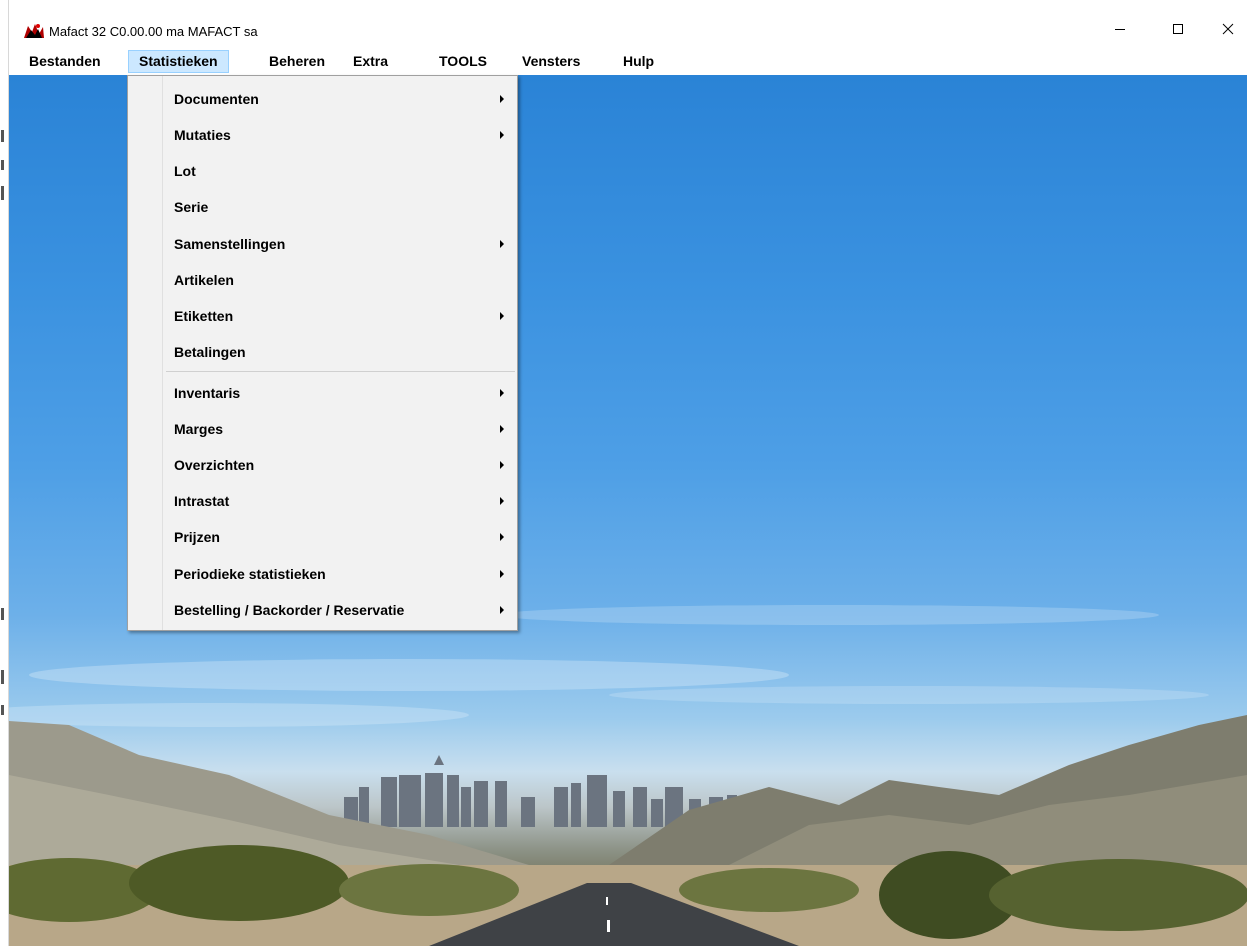 Image resolution: width=1247 pixels, height=946 pixels. I want to click on menu-item-label: Intrastat, so click(202, 501).